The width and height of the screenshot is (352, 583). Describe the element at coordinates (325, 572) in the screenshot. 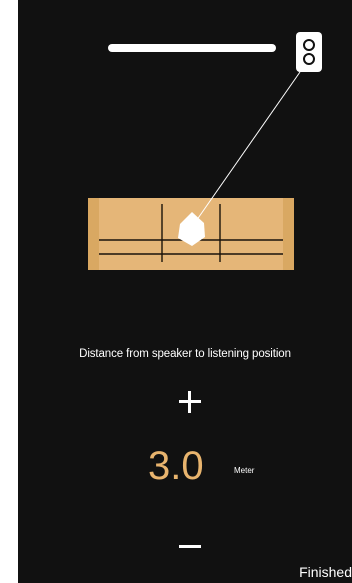

I see `finished-button: Finished` at that location.